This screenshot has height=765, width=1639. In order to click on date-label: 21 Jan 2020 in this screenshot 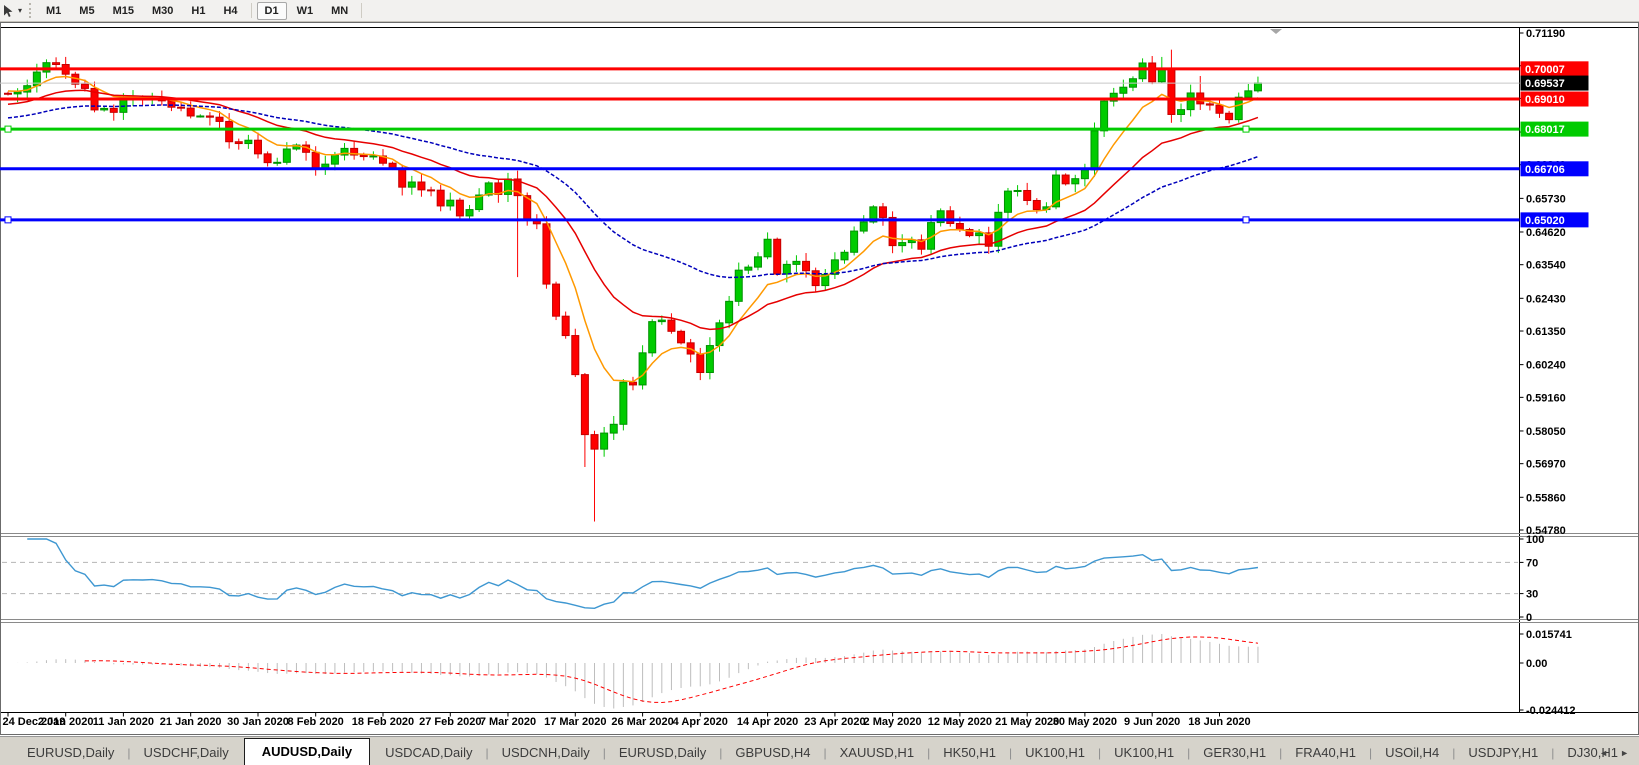, I will do `click(191, 722)`.